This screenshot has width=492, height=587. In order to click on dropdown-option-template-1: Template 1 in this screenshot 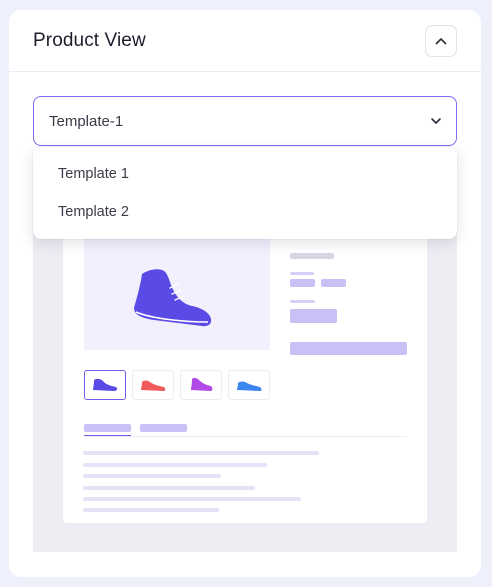, I will do `click(245, 174)`.